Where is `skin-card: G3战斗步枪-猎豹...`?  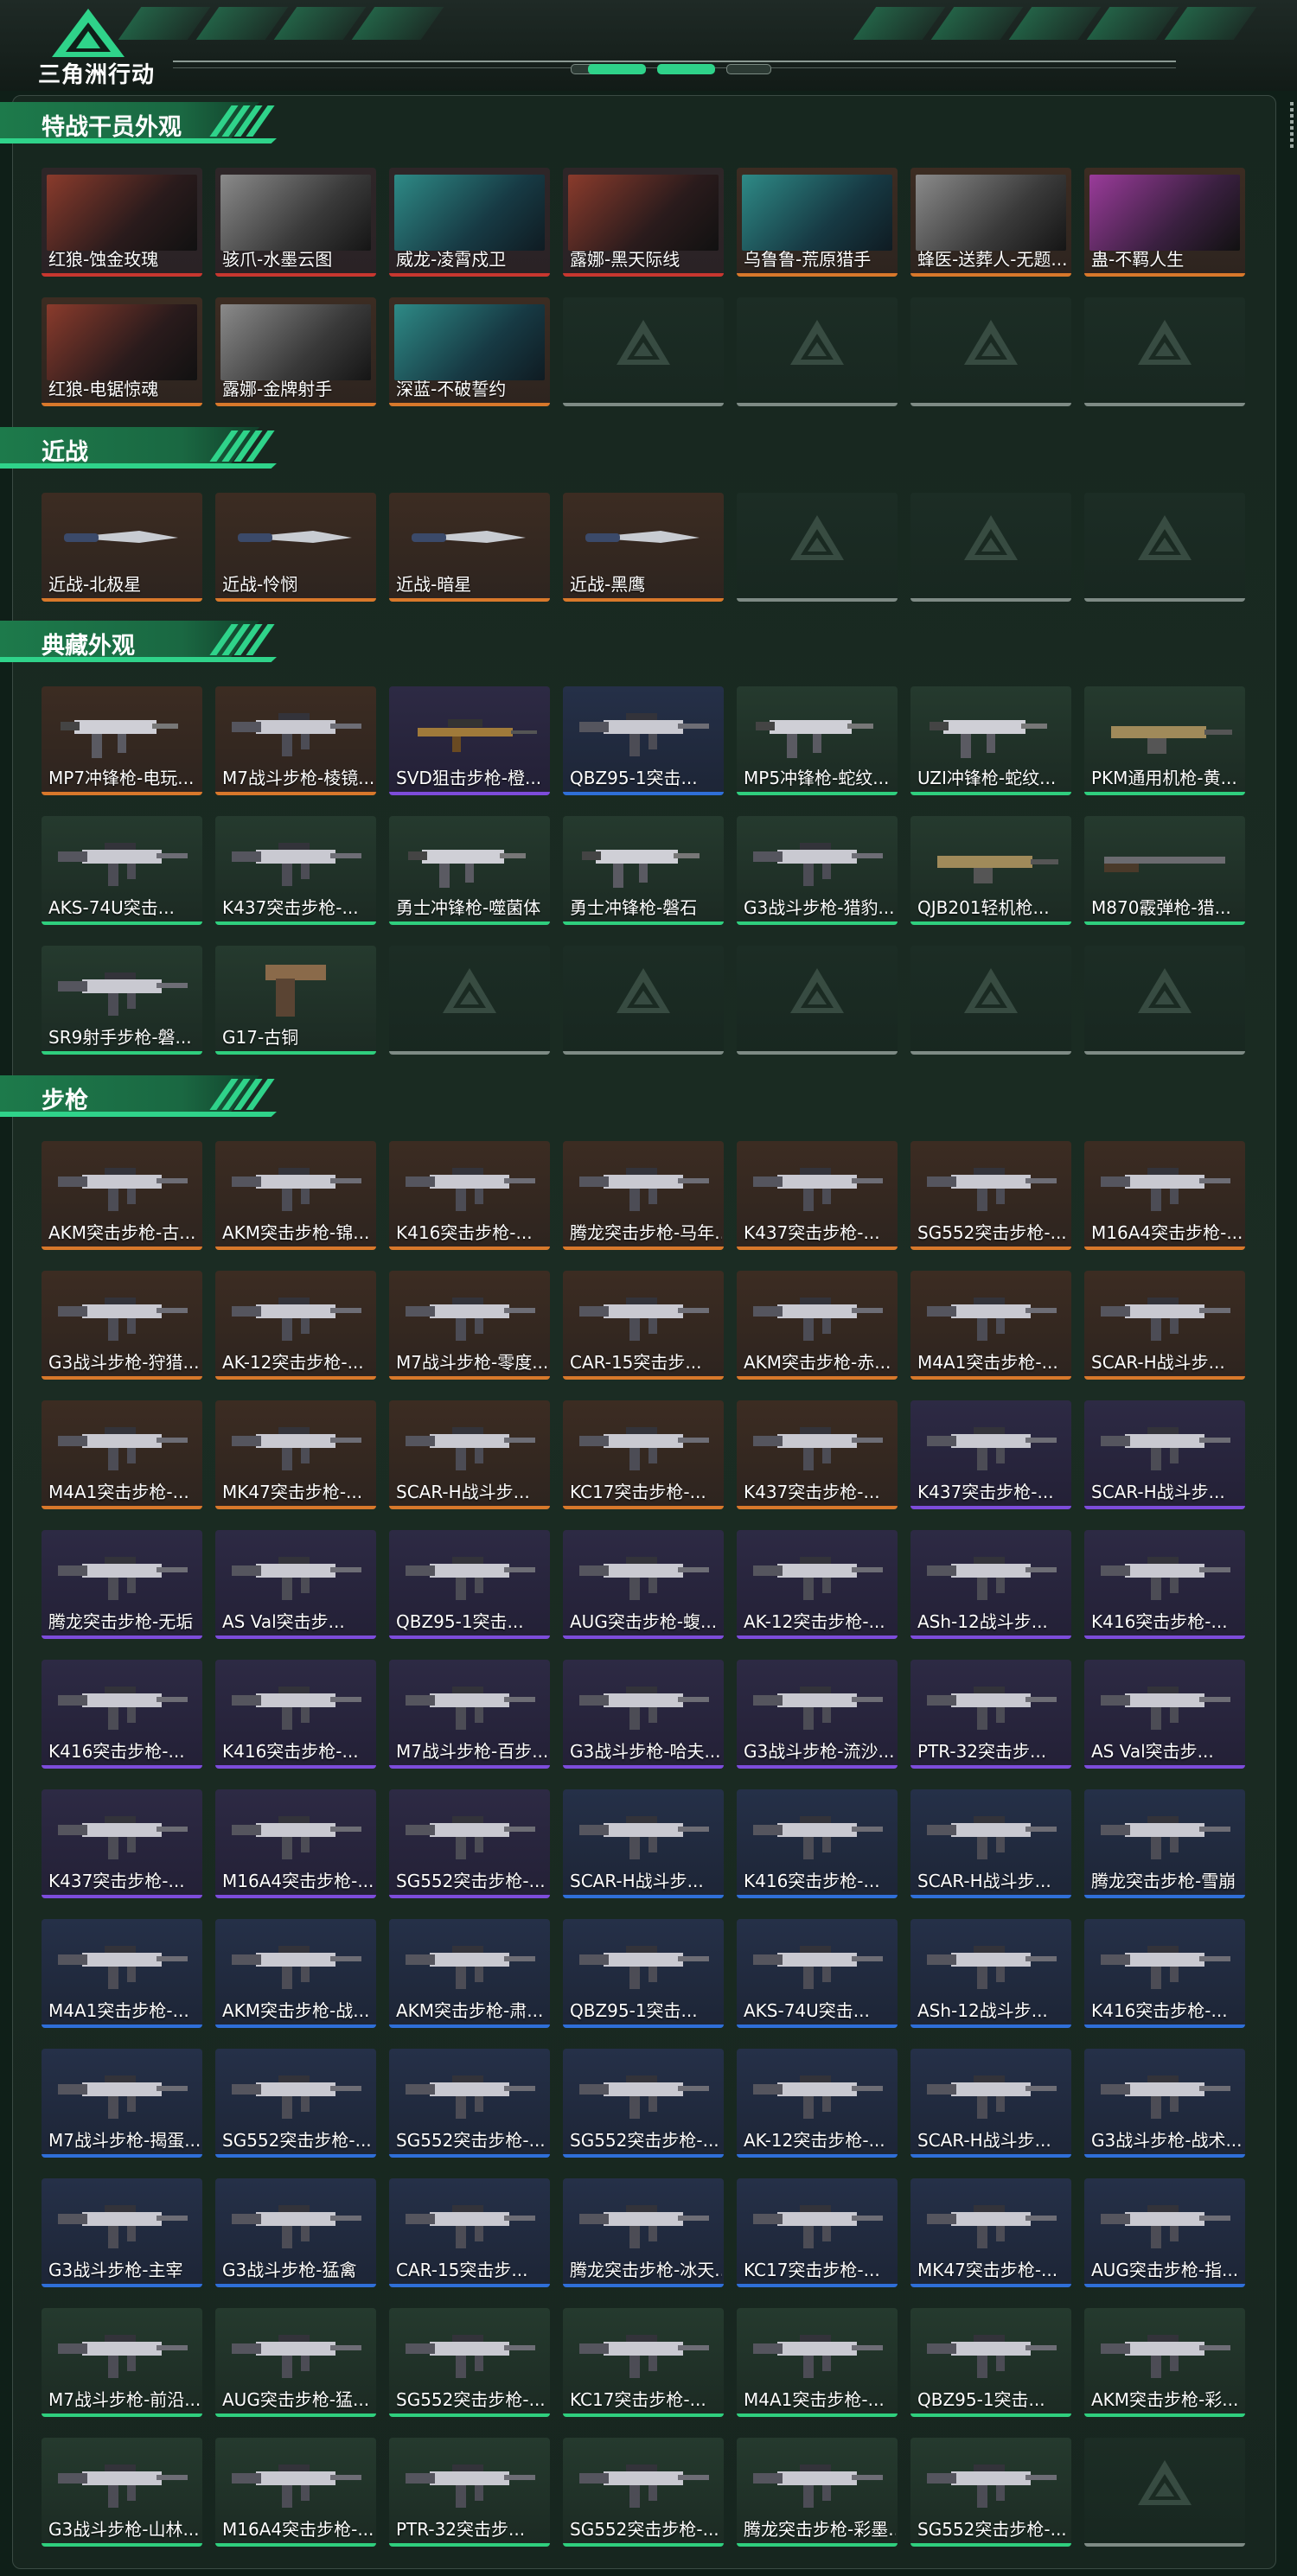 skin-card: G3战斗步枪-猎豹... is located at coordinates (818, 870).